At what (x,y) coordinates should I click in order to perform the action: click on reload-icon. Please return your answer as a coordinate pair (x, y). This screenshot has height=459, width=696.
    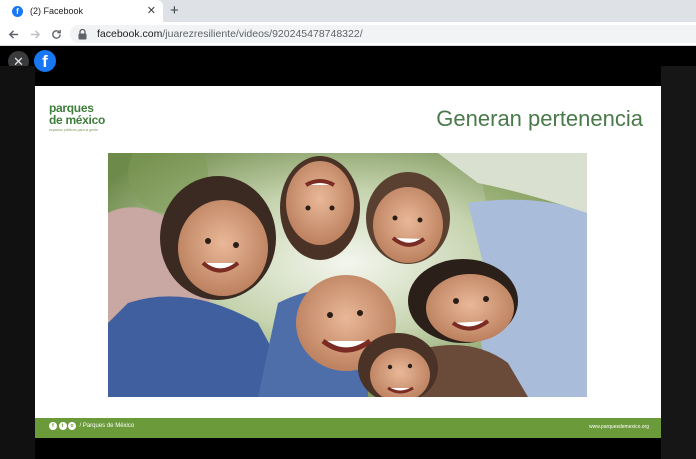
    Looking at the image, I should click on (56, 34).